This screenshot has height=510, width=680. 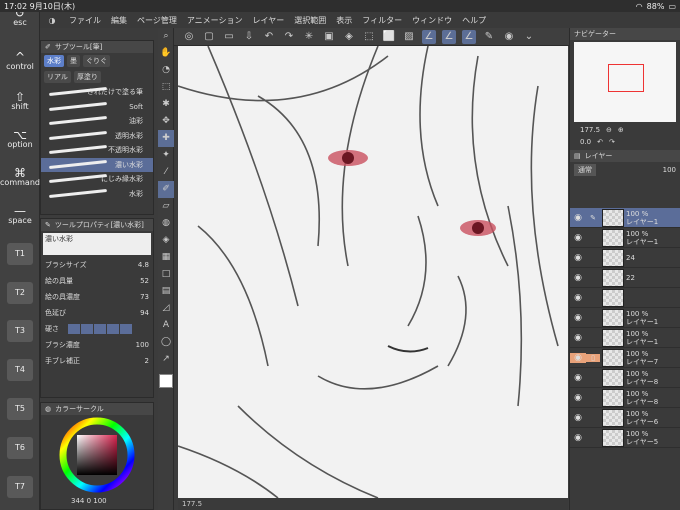 I want to click on layer-row: ◉ 100 % レイヤー6, so click(x=625, y=418).